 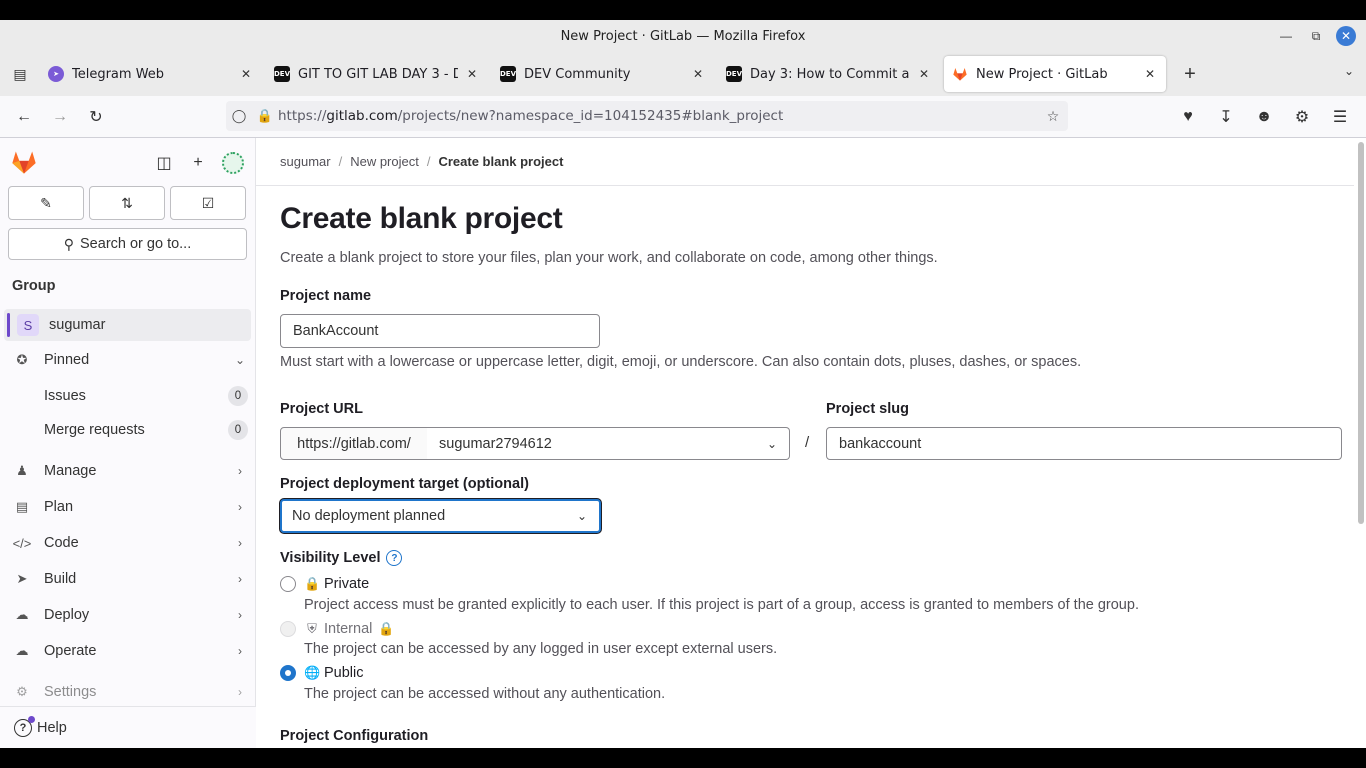 I want to click on gitlab-logo-icon, so click(x=24, y=162).